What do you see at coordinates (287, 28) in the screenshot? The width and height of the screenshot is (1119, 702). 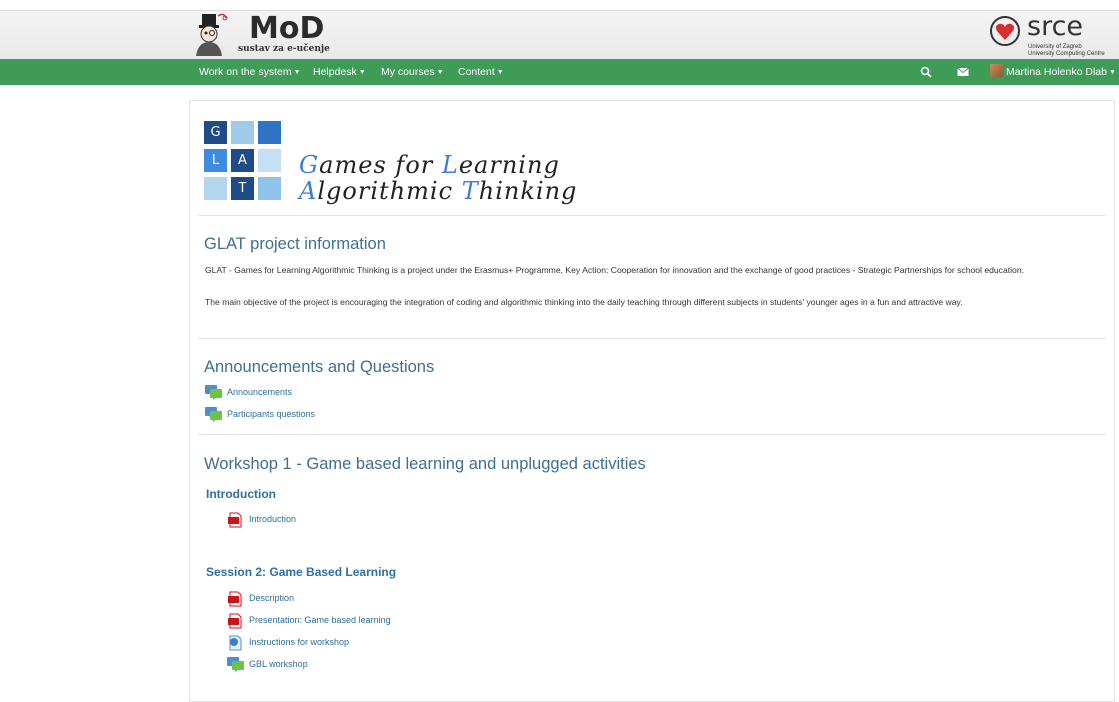 I see `mod-title: MoD` at bounding box center [287, 28].